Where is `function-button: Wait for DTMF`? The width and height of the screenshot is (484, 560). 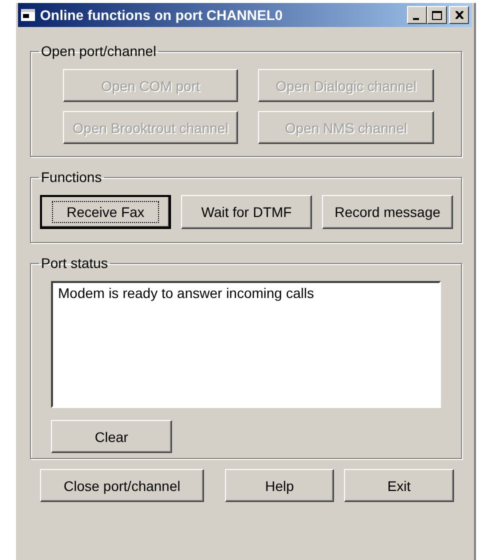
function-button: Wait for DTMF is located at coordinates (246, 212).